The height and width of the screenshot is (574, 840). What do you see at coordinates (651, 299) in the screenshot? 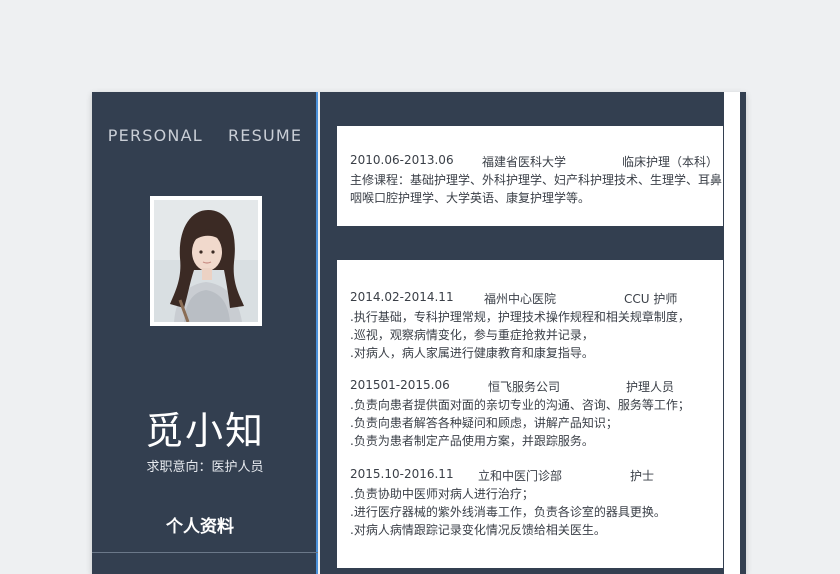
I see `experience-role: CCU 护师` at bounding box center [651, 299].